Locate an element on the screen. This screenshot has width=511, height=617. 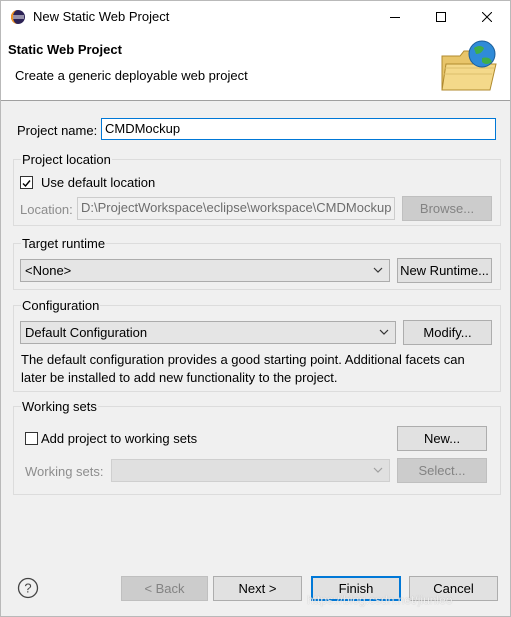
help-icon: ? is located at coordinates (28, 588).